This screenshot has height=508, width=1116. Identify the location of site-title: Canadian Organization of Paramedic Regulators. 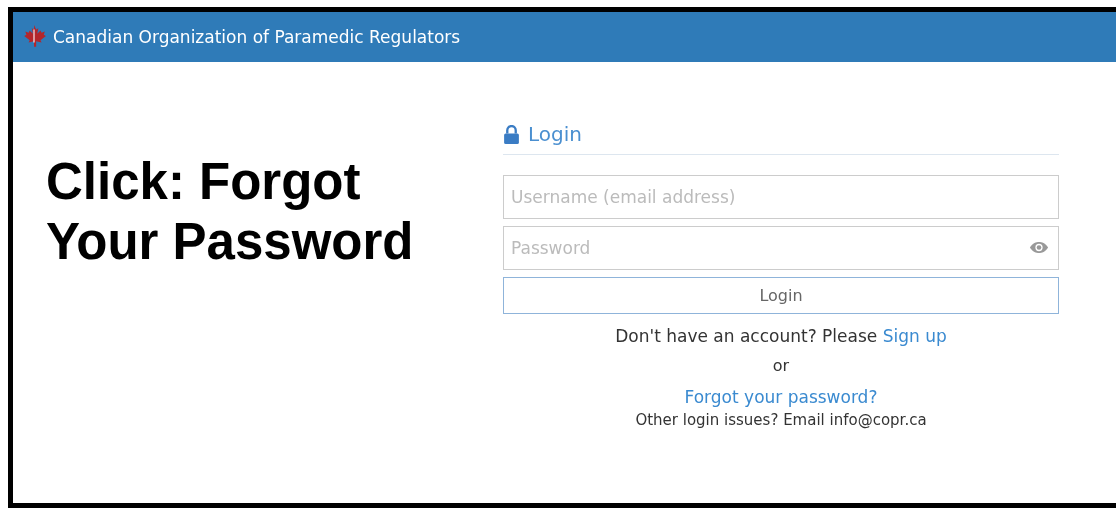
(257, 37).